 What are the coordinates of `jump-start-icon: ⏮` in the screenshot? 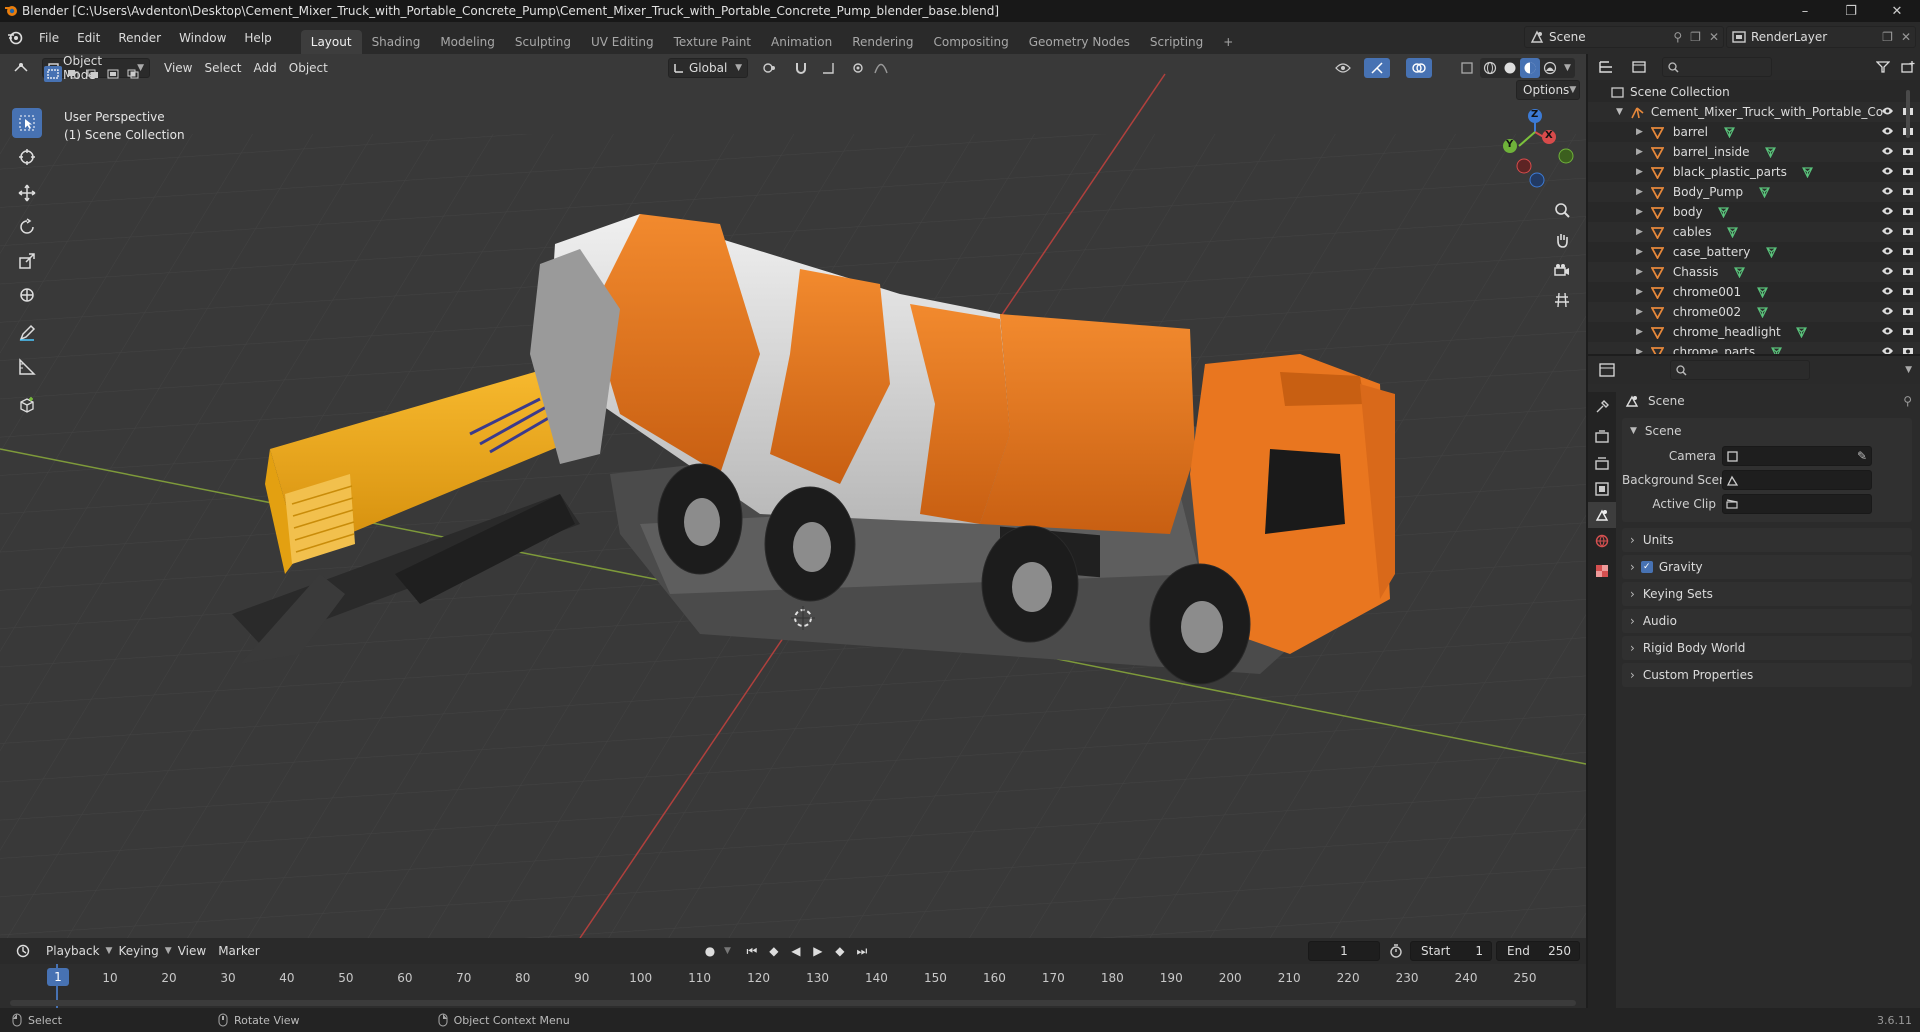 It's located at (752, 951).